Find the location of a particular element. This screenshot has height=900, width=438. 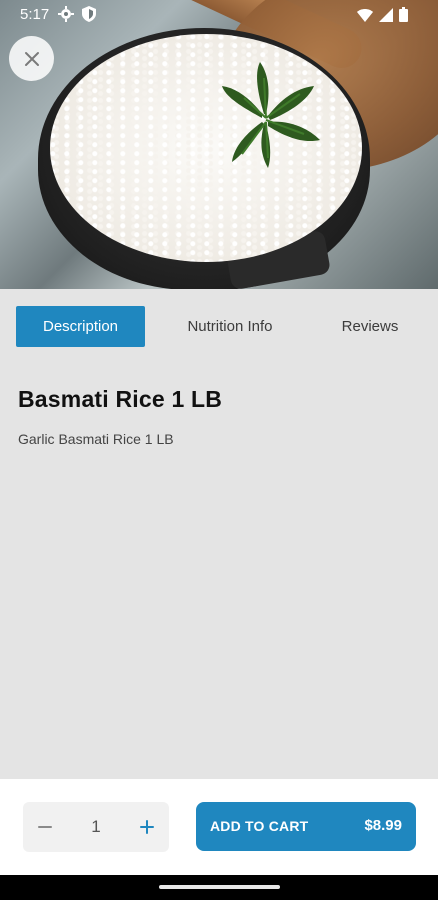

cart-price: $8.99 is located at coordinates (383, 825).